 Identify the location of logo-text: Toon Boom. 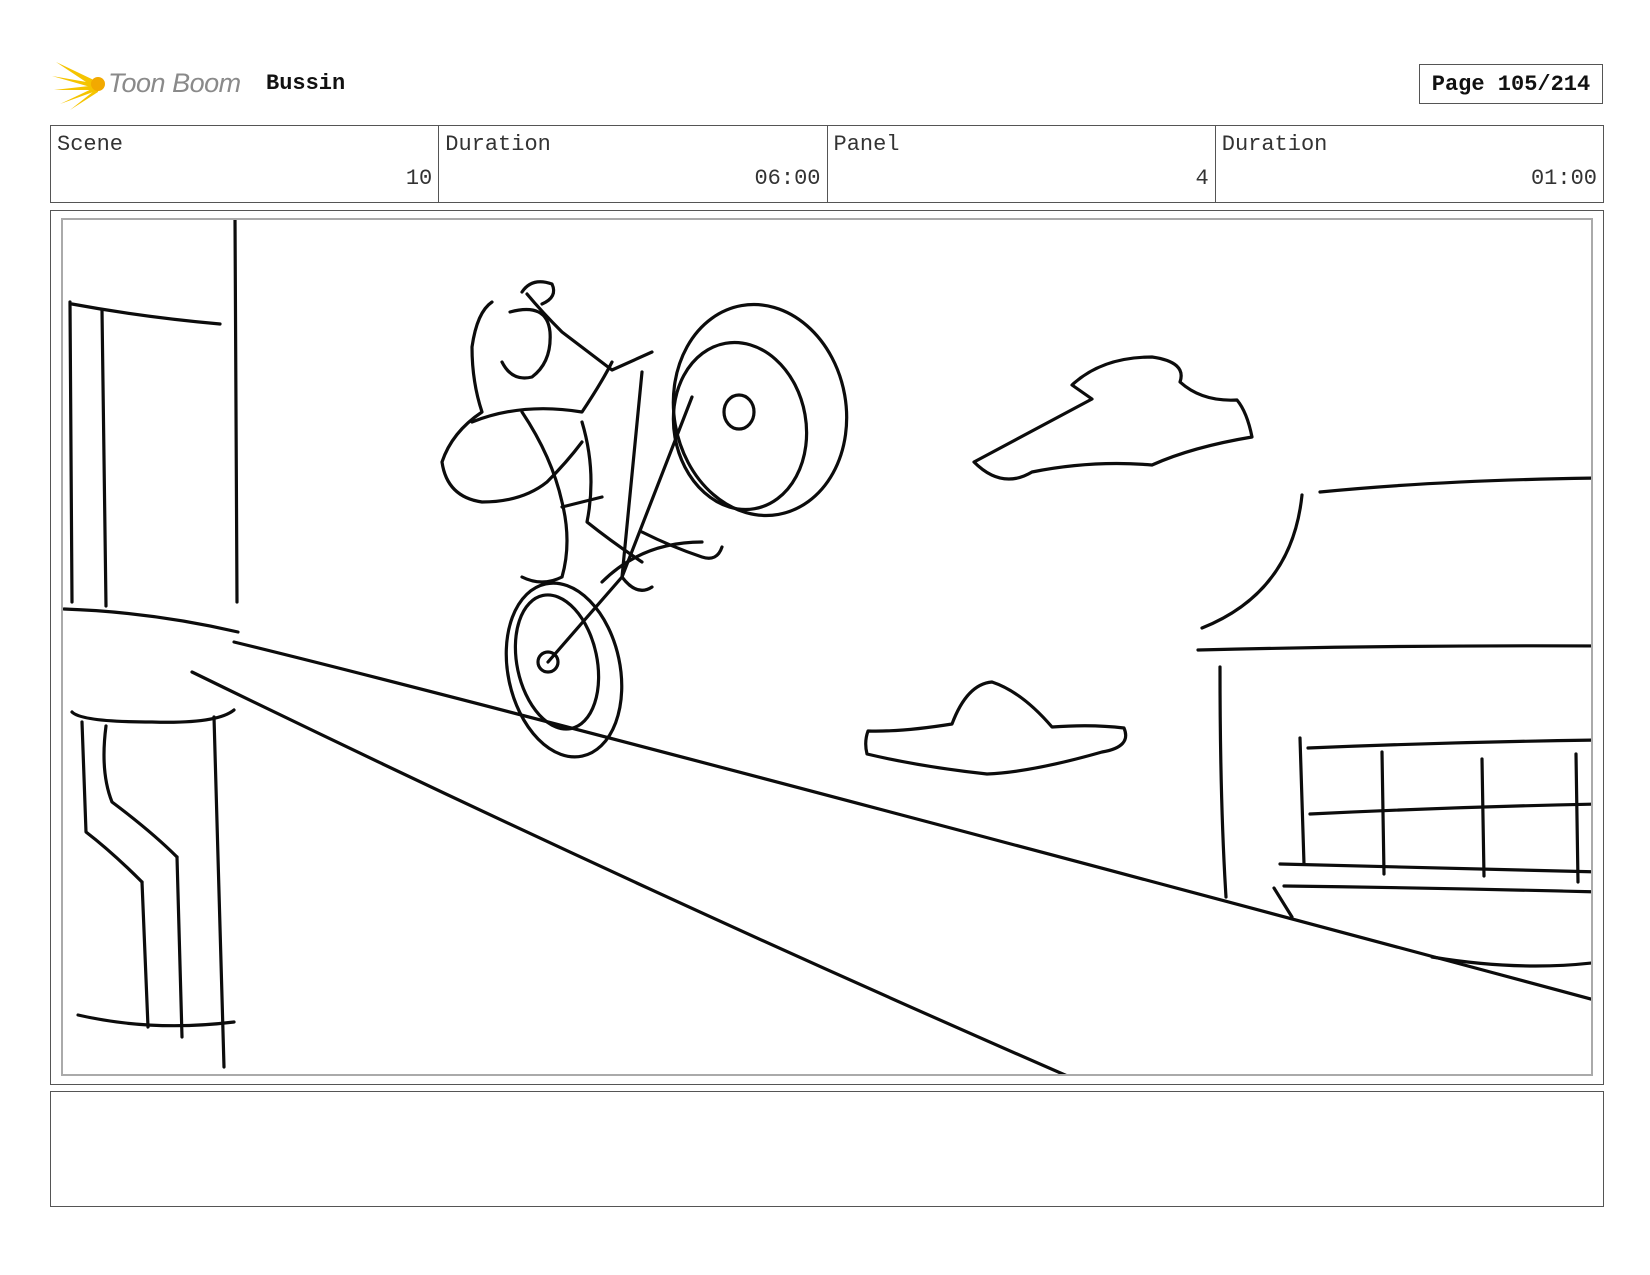
(174, 83).